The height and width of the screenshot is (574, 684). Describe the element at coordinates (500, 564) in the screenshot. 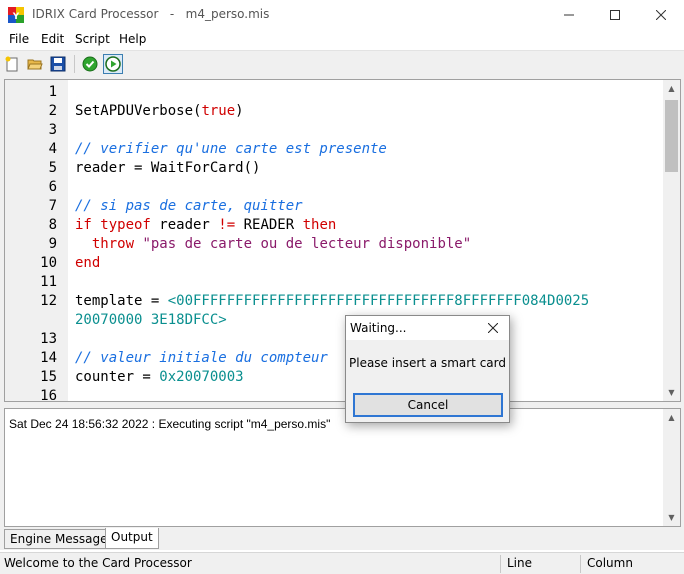

I see `status-divider` at that location.